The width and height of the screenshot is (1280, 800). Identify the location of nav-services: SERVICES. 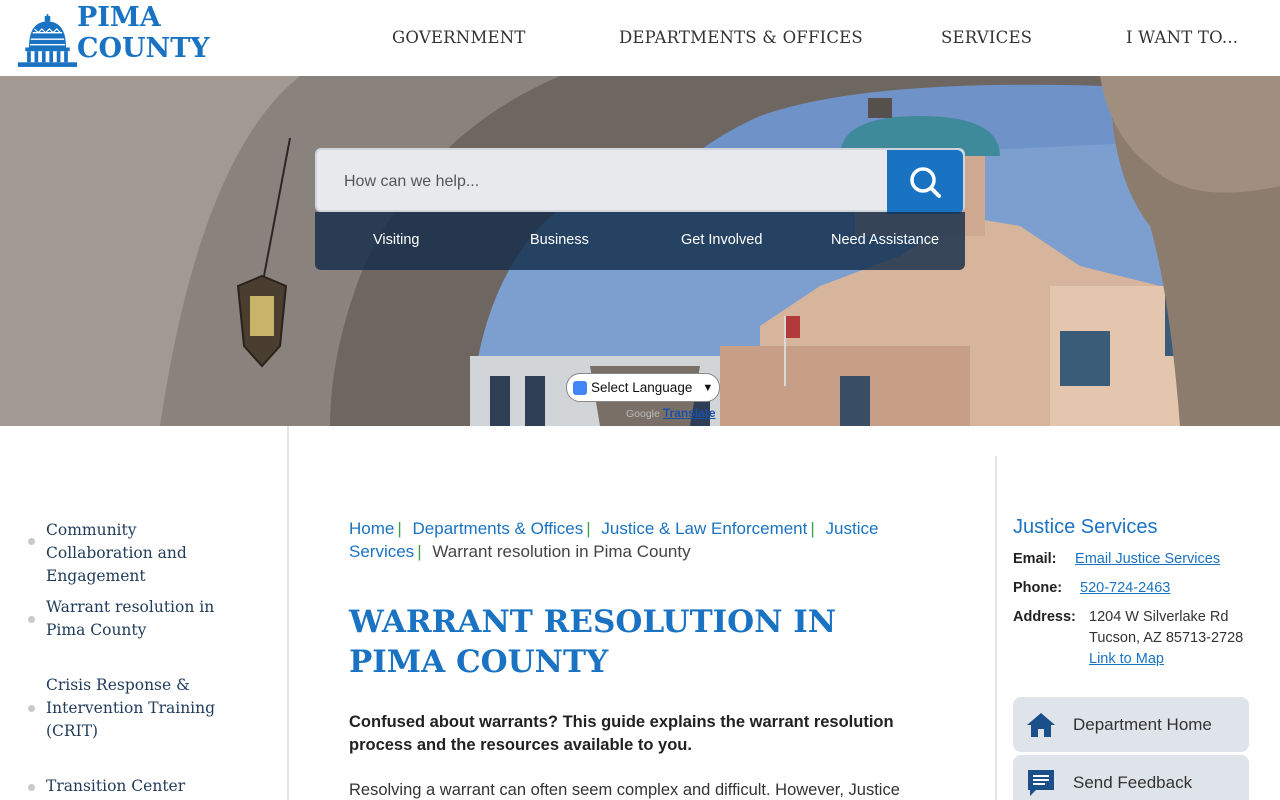
(986, 37).